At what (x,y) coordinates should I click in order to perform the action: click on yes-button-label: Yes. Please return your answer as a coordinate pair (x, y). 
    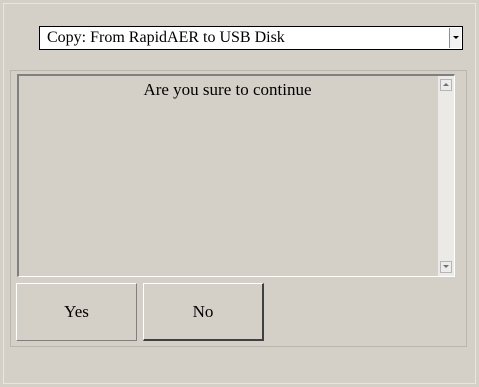
    Looking at the image, I should click on (76, 311).